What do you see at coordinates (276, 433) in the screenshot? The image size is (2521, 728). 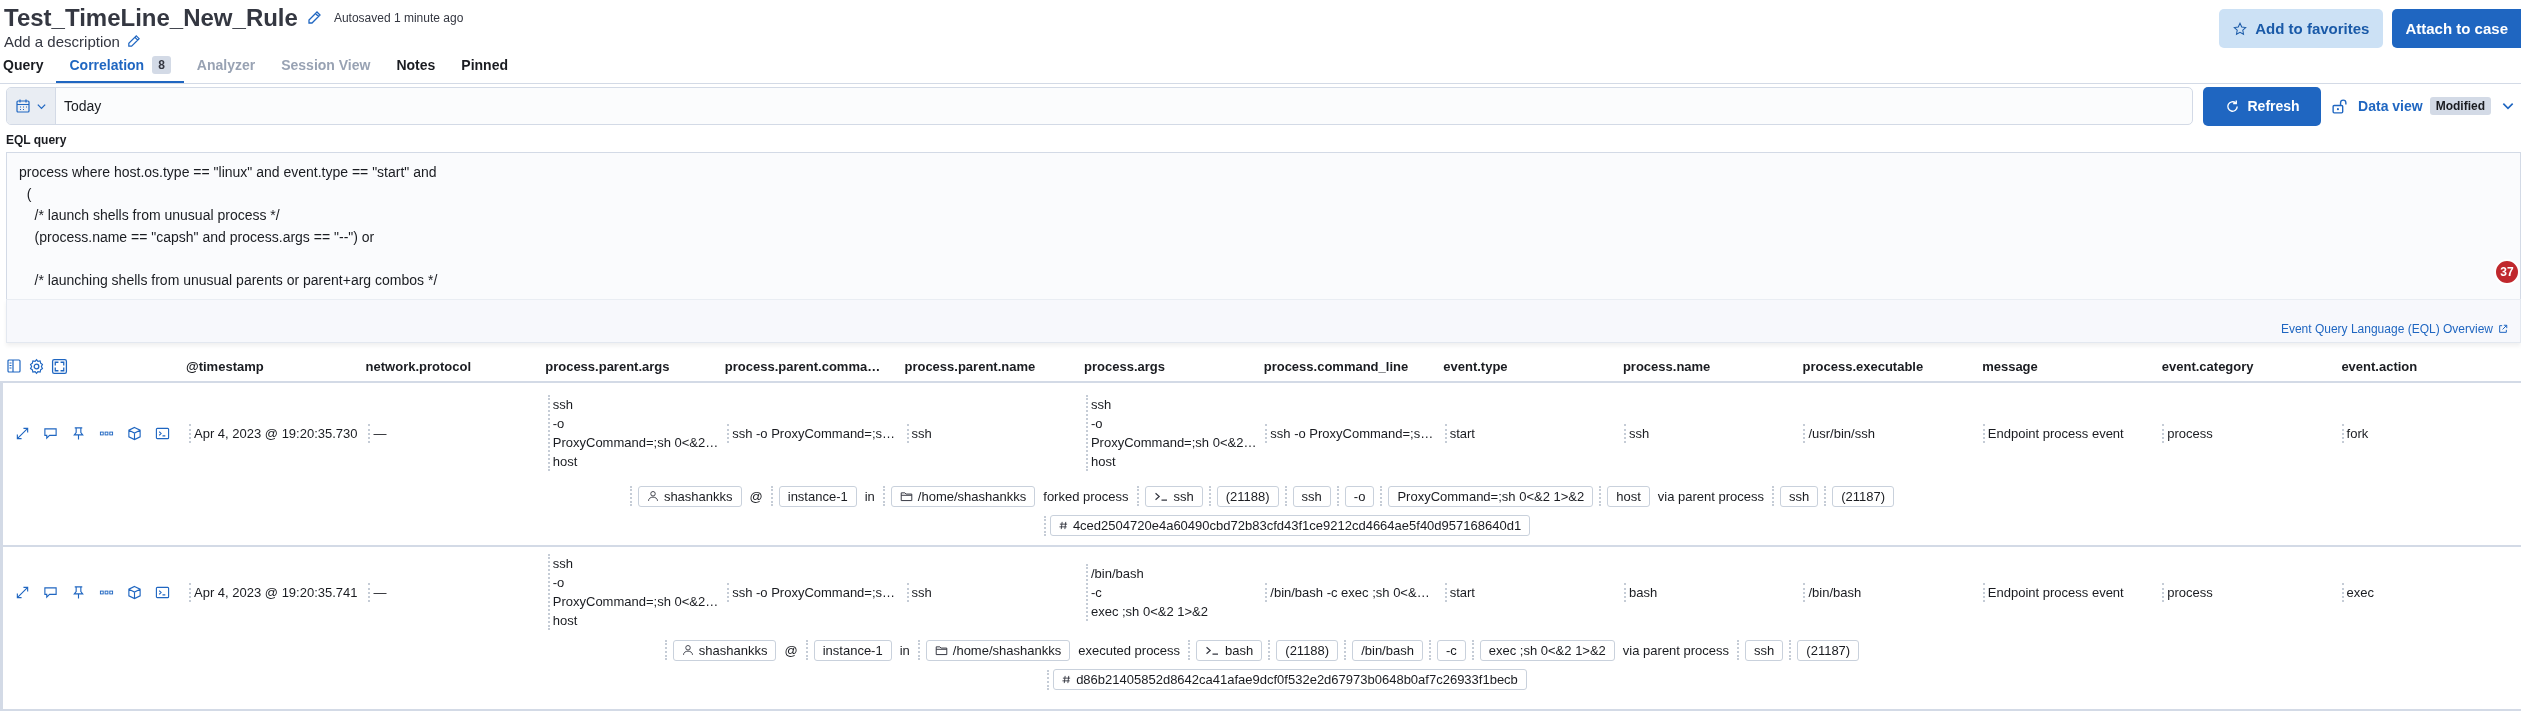 I see `cell-value: Apr 4, 2023 @ 19:20:35.730` at bounding box center [276, 433].